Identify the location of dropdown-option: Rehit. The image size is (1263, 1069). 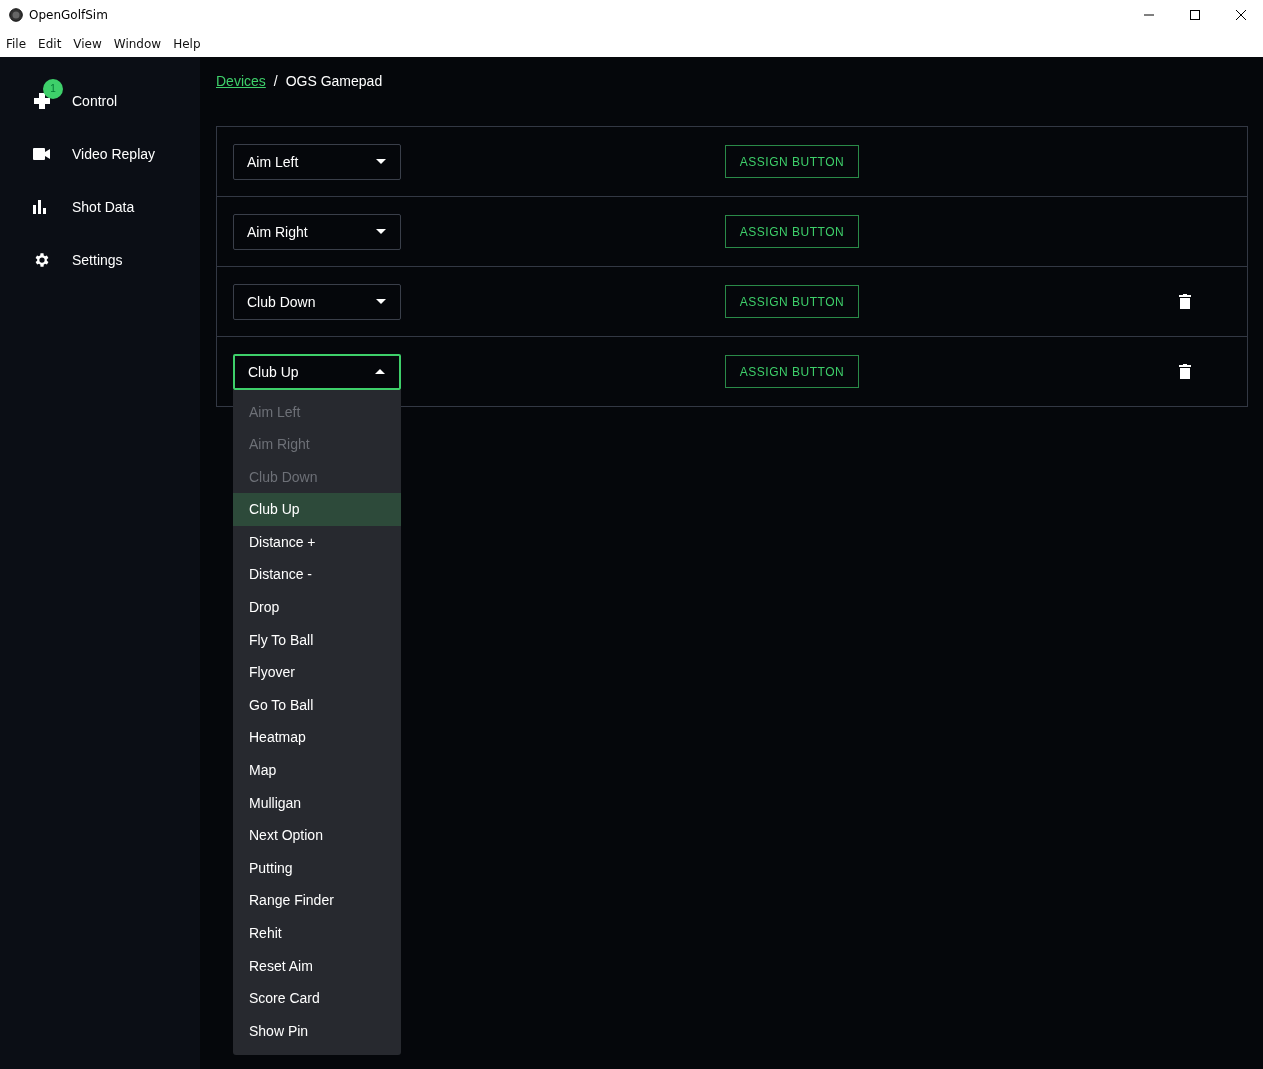
(317, 933).